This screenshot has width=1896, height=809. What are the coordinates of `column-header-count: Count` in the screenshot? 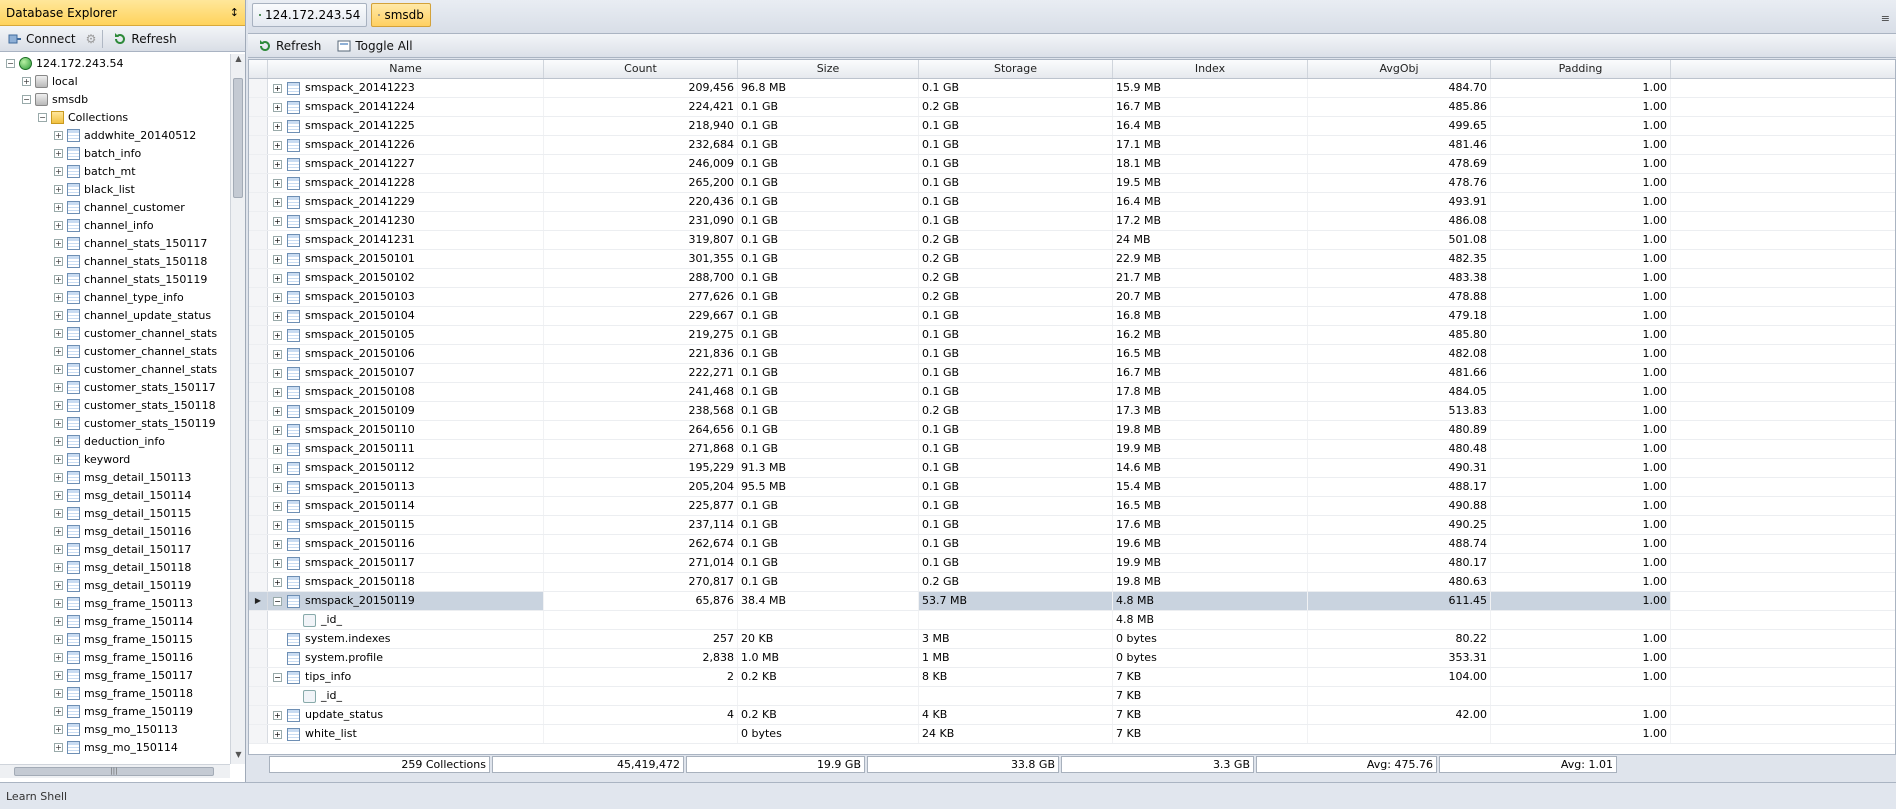 It's located at (641, 69).